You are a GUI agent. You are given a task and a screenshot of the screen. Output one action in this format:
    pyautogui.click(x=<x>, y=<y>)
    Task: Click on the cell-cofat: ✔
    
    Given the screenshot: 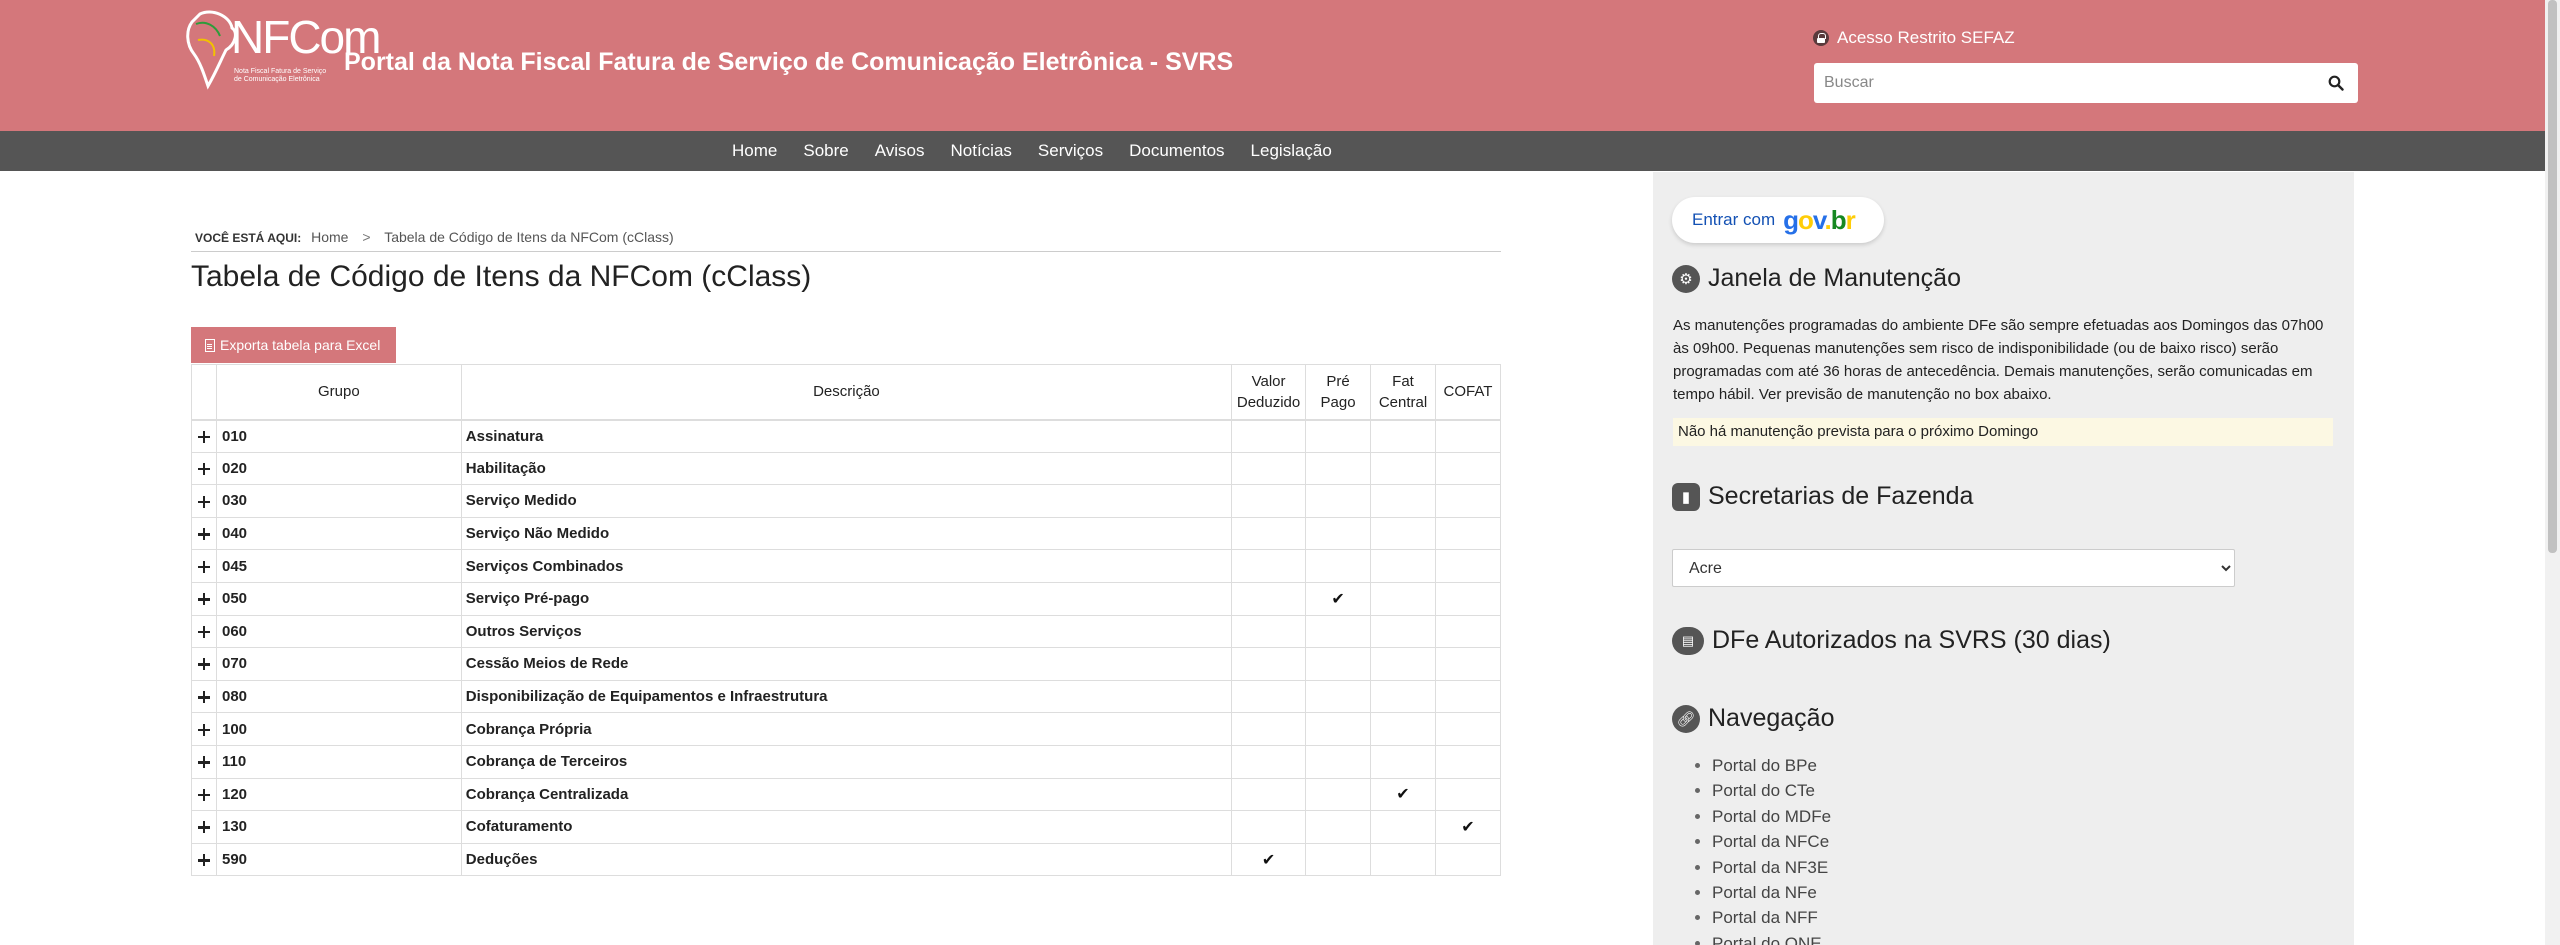 What is the action you would take?
    pyautogui.click(x=1468, y=827)
    